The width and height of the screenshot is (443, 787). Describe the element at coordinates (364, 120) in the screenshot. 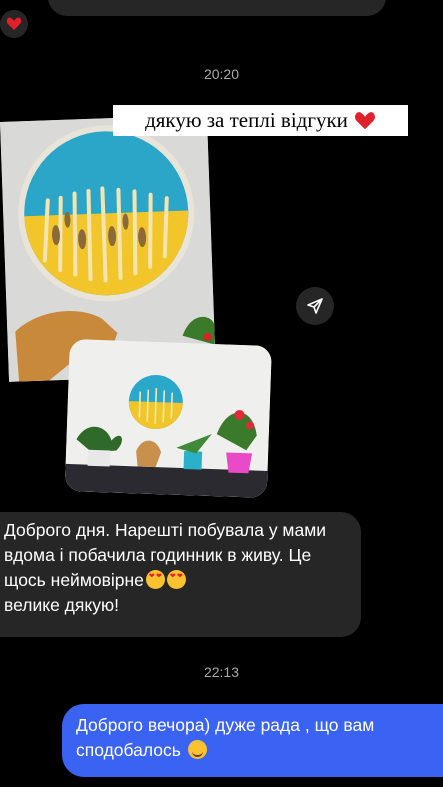

I see `heart-icon` at that location.